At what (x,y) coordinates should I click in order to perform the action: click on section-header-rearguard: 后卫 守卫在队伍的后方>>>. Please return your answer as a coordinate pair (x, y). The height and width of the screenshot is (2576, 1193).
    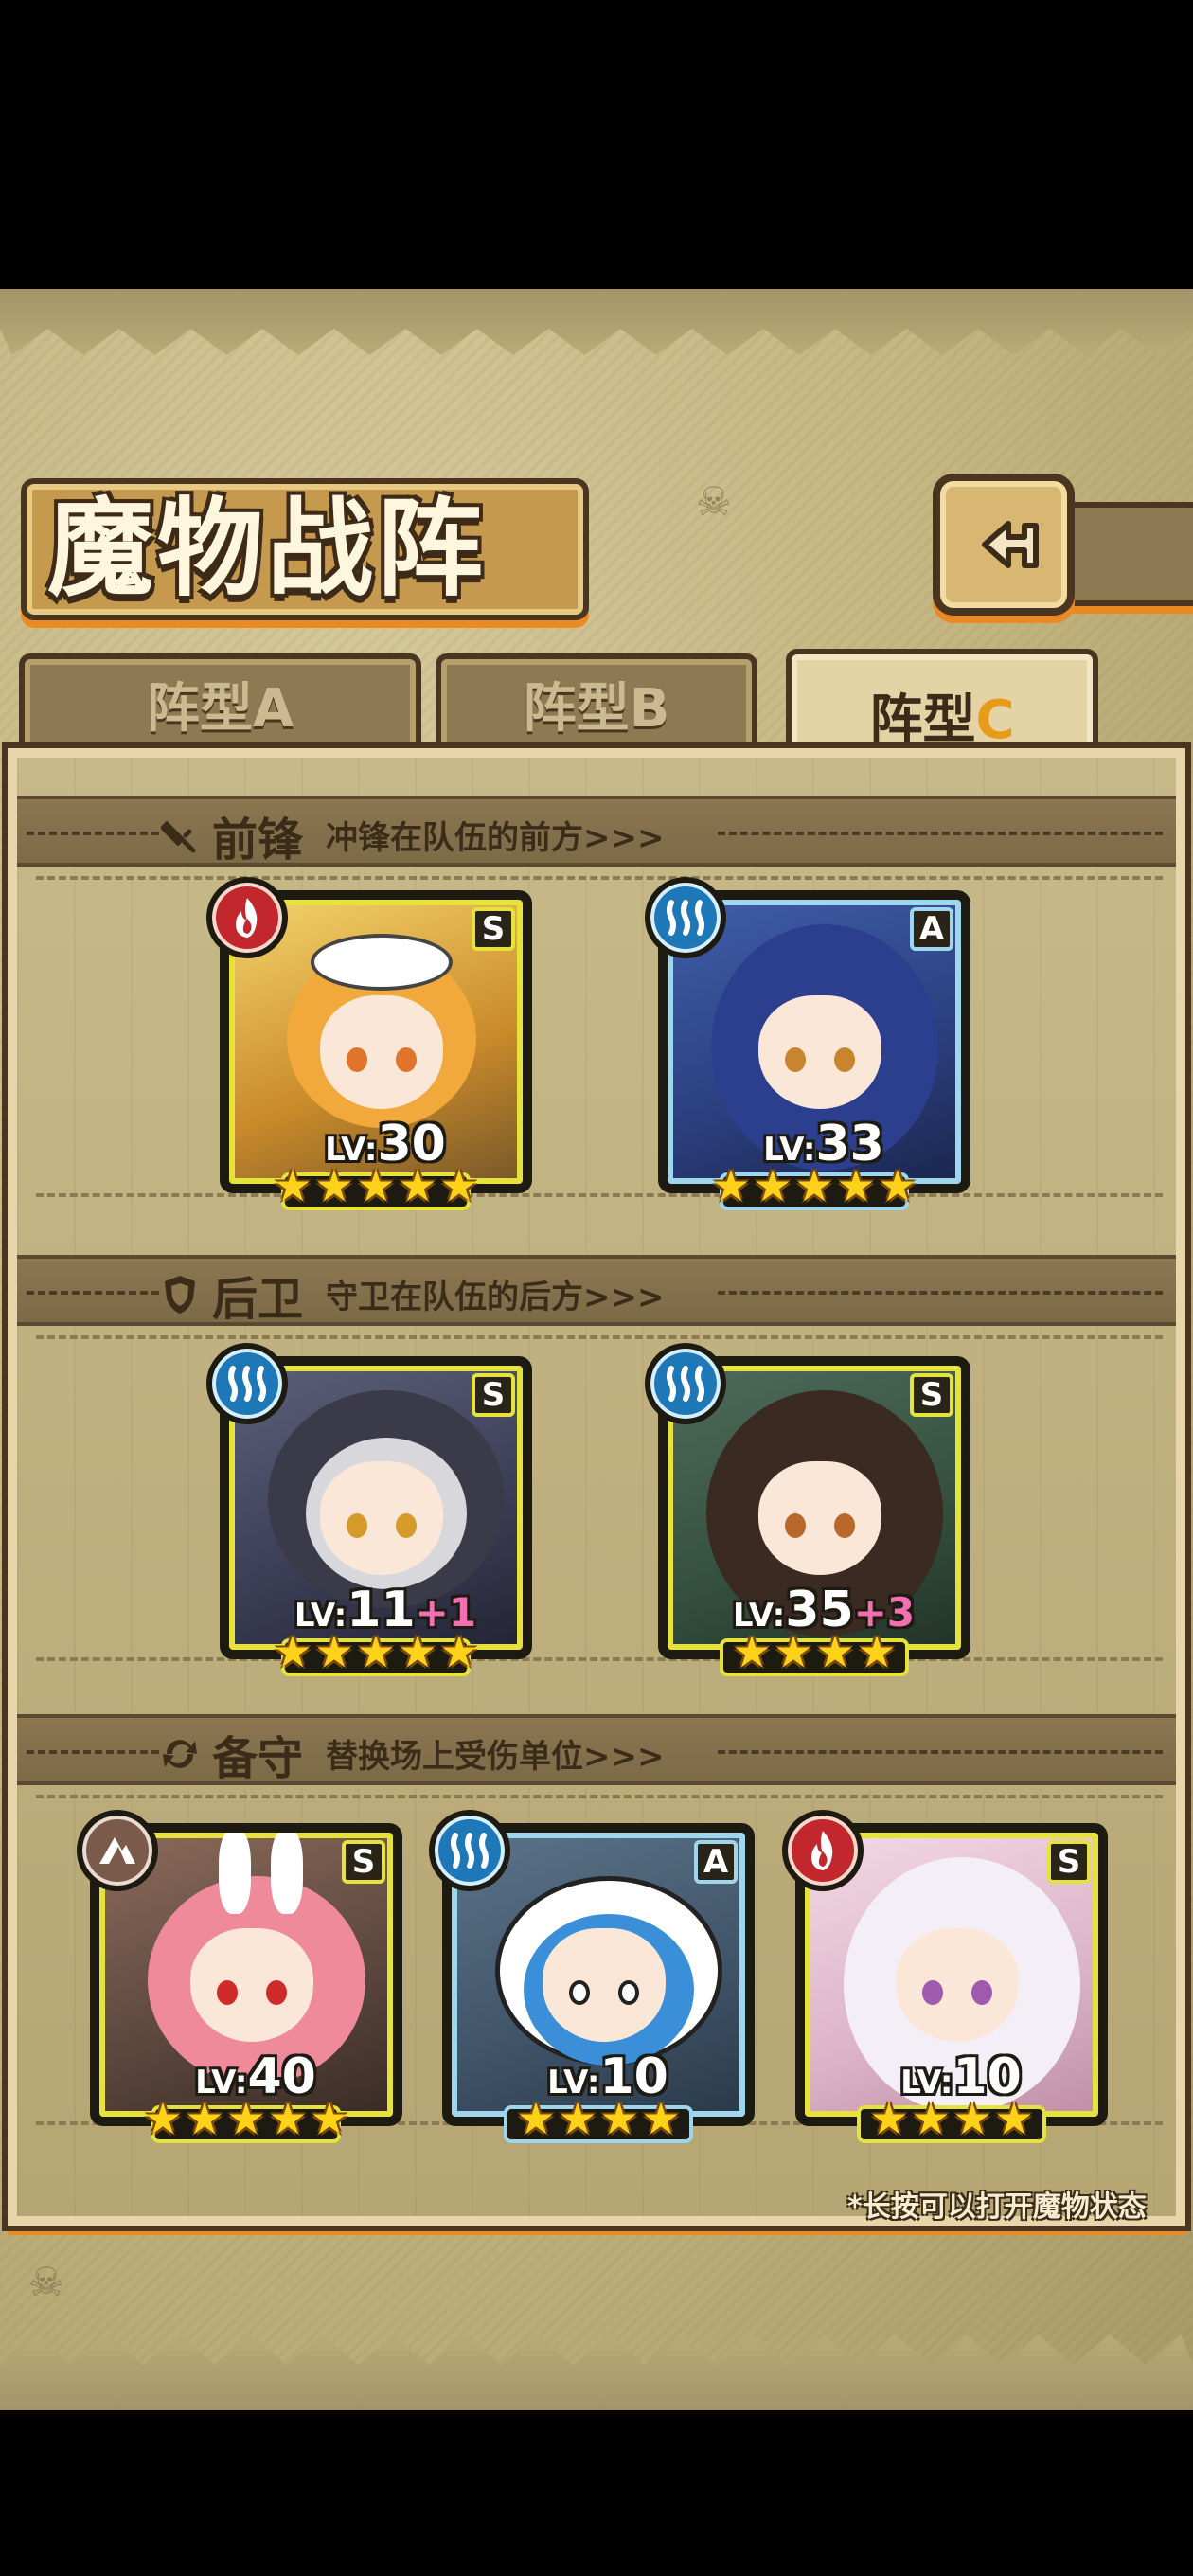
    Looking at the image, I should click on (596, 1290).